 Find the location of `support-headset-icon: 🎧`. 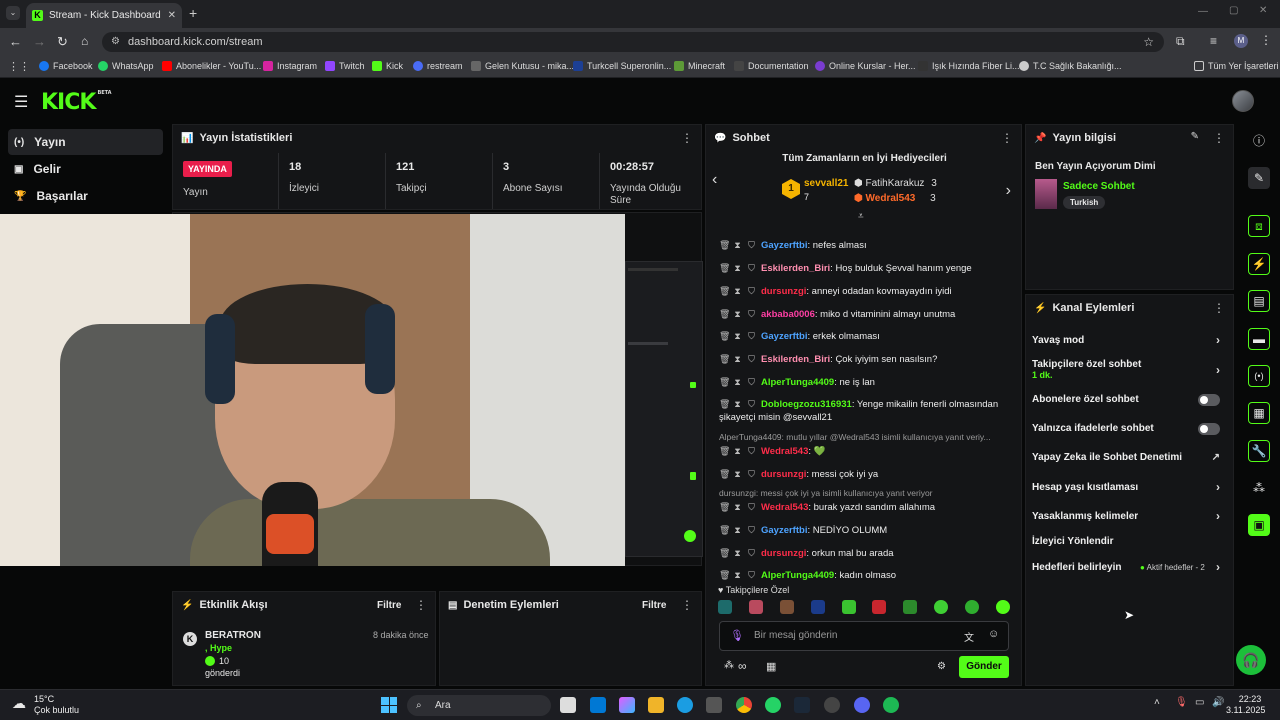

support-headset-icon: 🎧 is located at coordinates (1251, 660).